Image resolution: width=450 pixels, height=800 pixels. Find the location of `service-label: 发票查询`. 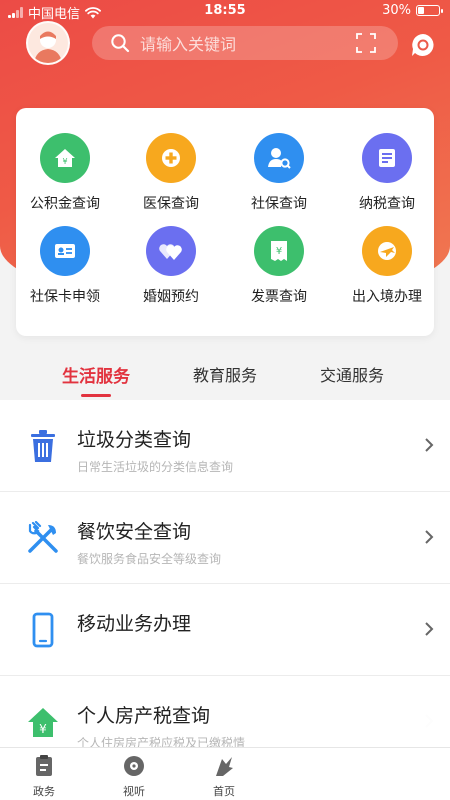

service-label: 发票查询 is located at coordinates (279, 297).